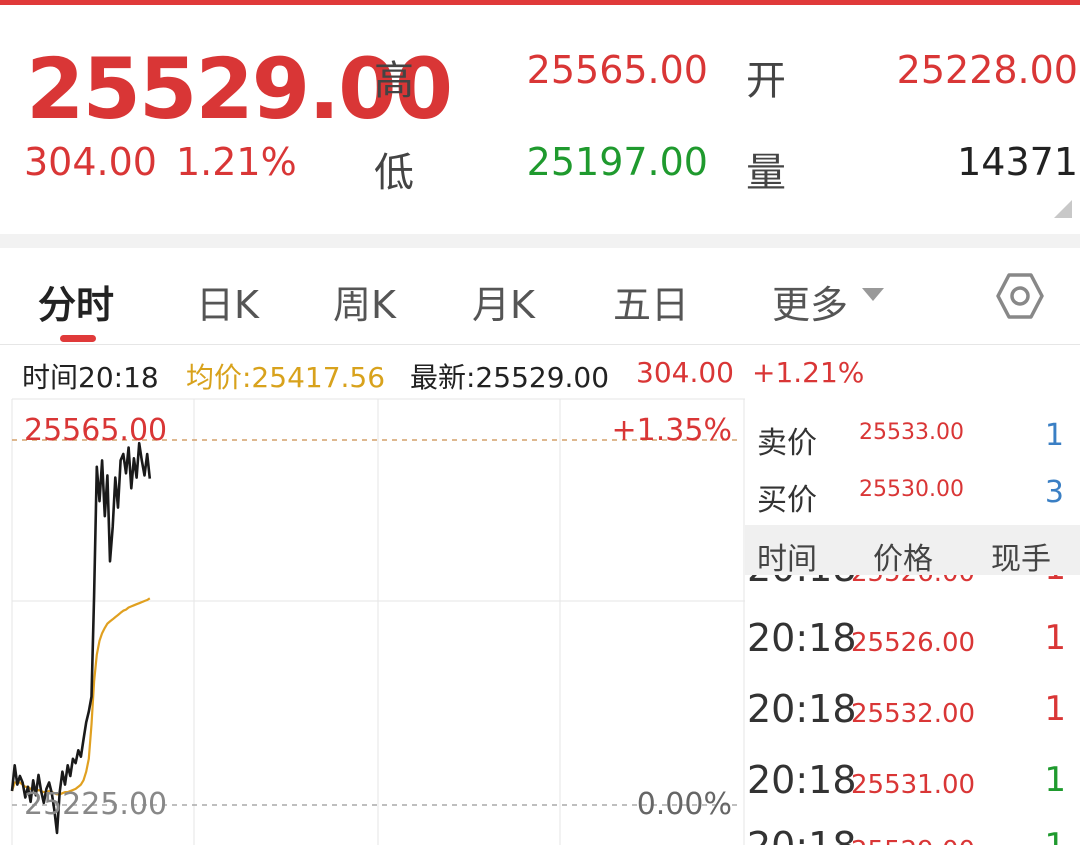  I want to click on more-dropdown-icon, so click(873, 294).